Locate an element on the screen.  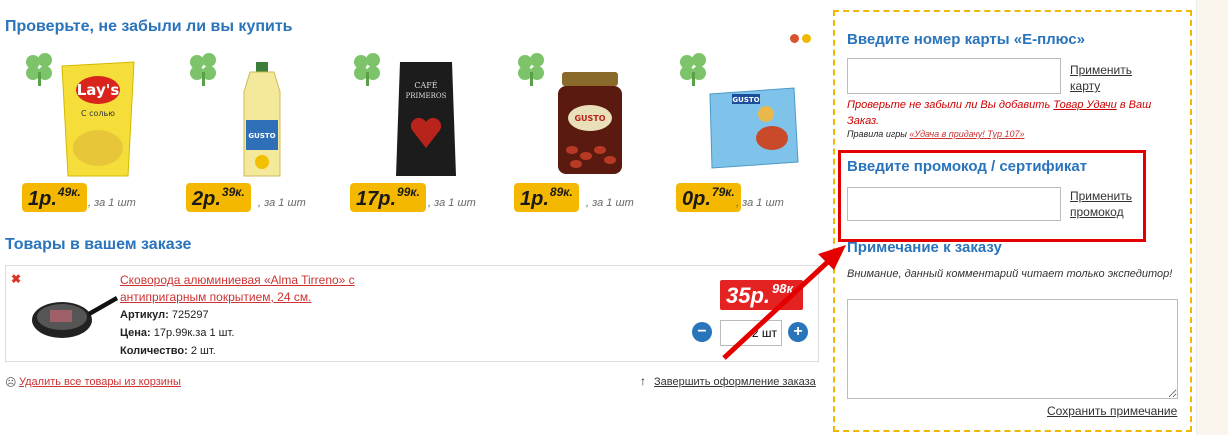
frozen-pack-icon: GUSTO is located at coordinates (754, 128).